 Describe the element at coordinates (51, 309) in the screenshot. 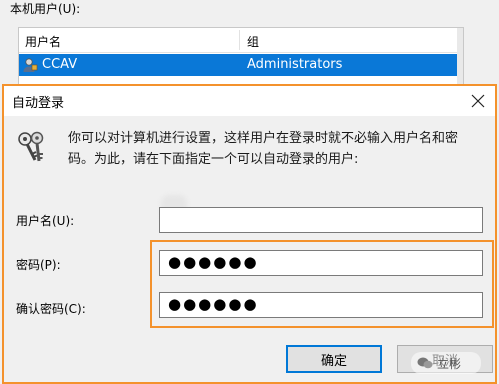

I see `confirm-password-label: 确认密码(C):` at that location.